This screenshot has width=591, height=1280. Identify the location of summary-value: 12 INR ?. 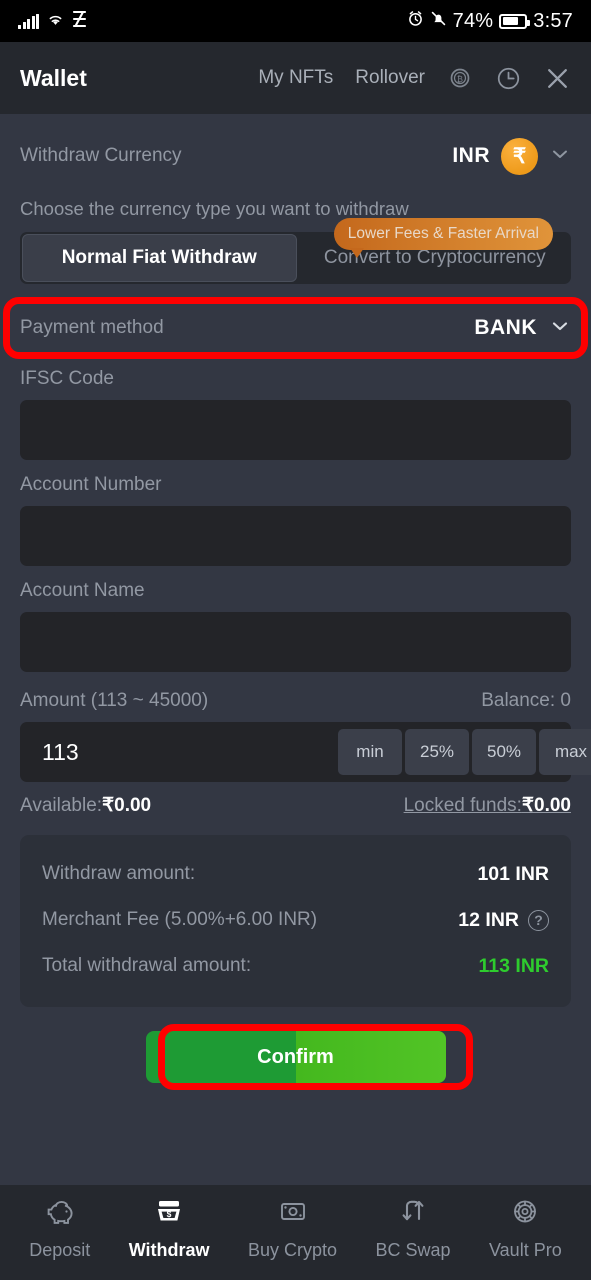
(503, 920).